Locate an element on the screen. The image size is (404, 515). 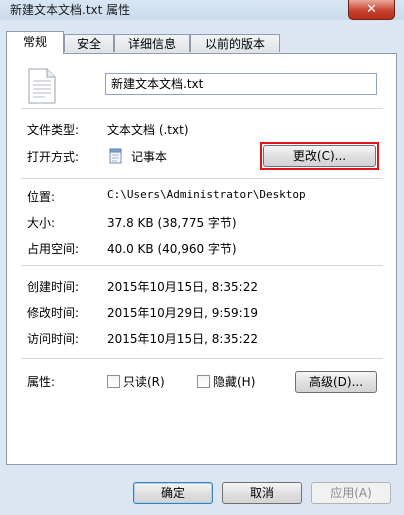
readonly-label: 只读(R) is located at coordinates (144, 381).